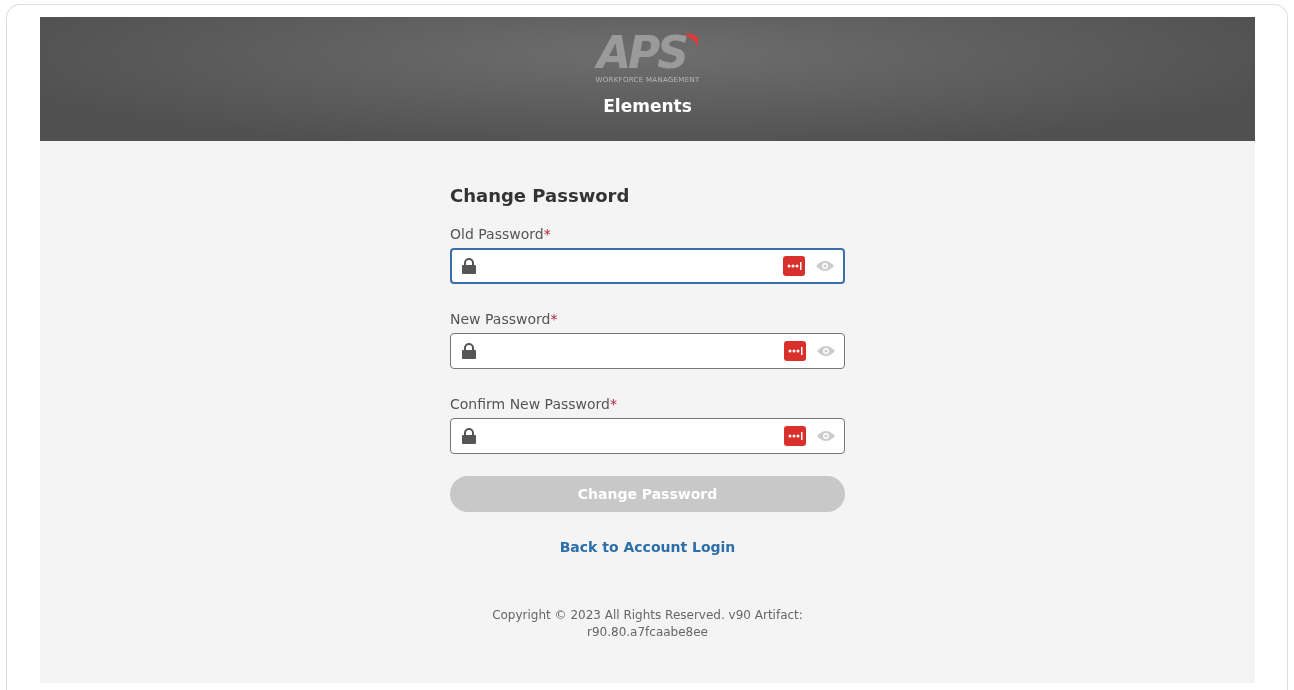 This screenshot has height=690, width=1294. What do you see at coordinates (647, 632) in the screenshot?
I see `copyright-text: r90.80.a7fcaabe8ee` at bounding box center [647, 632].